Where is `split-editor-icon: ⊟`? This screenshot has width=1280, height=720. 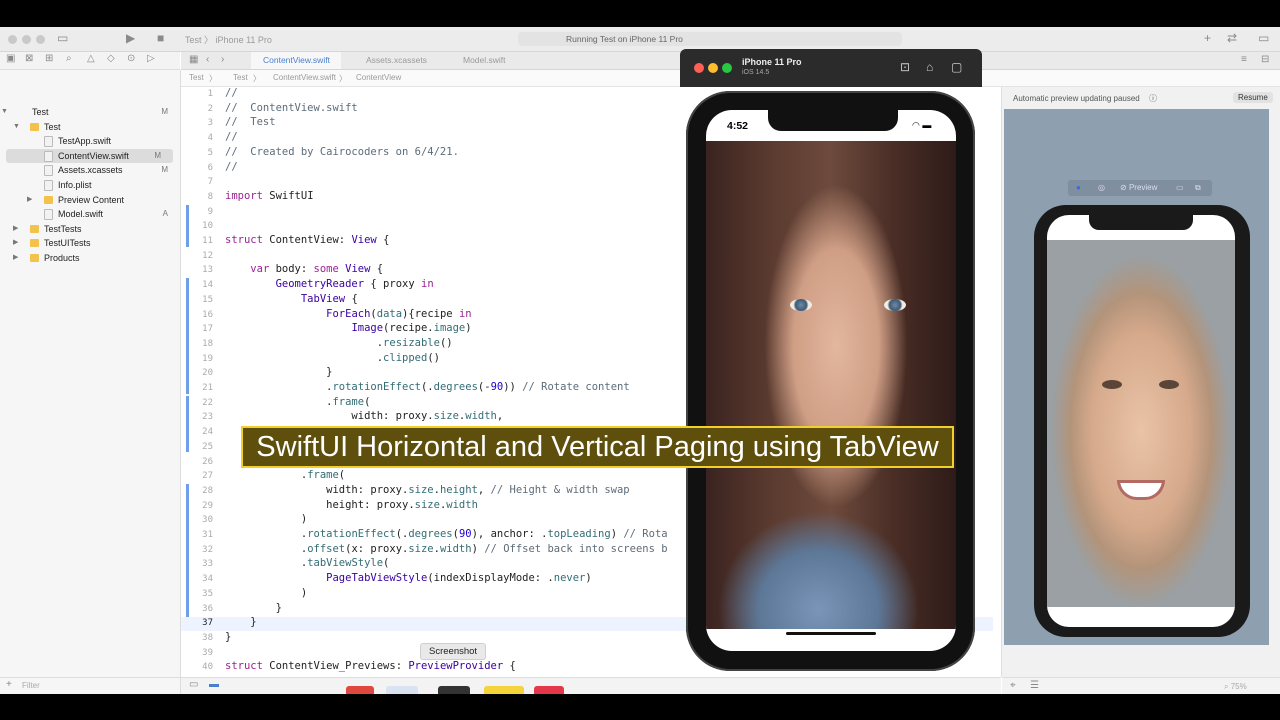 split-editor-icon: ⊟ is located at coordinates (1265, 59).